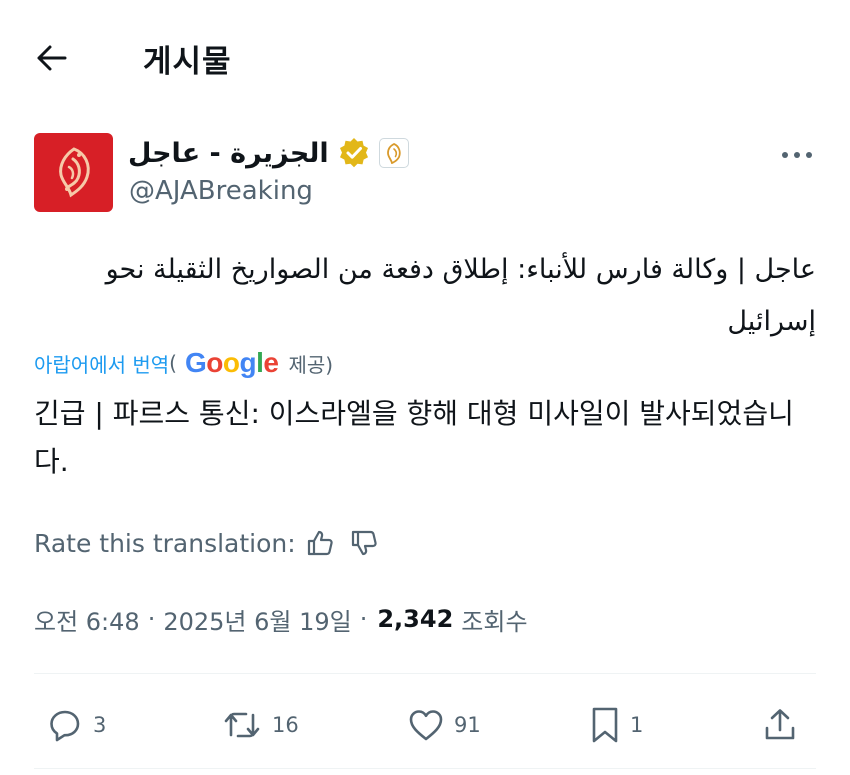 The height and width of the screenshot is (775, 850). I want to click on thumbs-up-button, so click(320, 543).